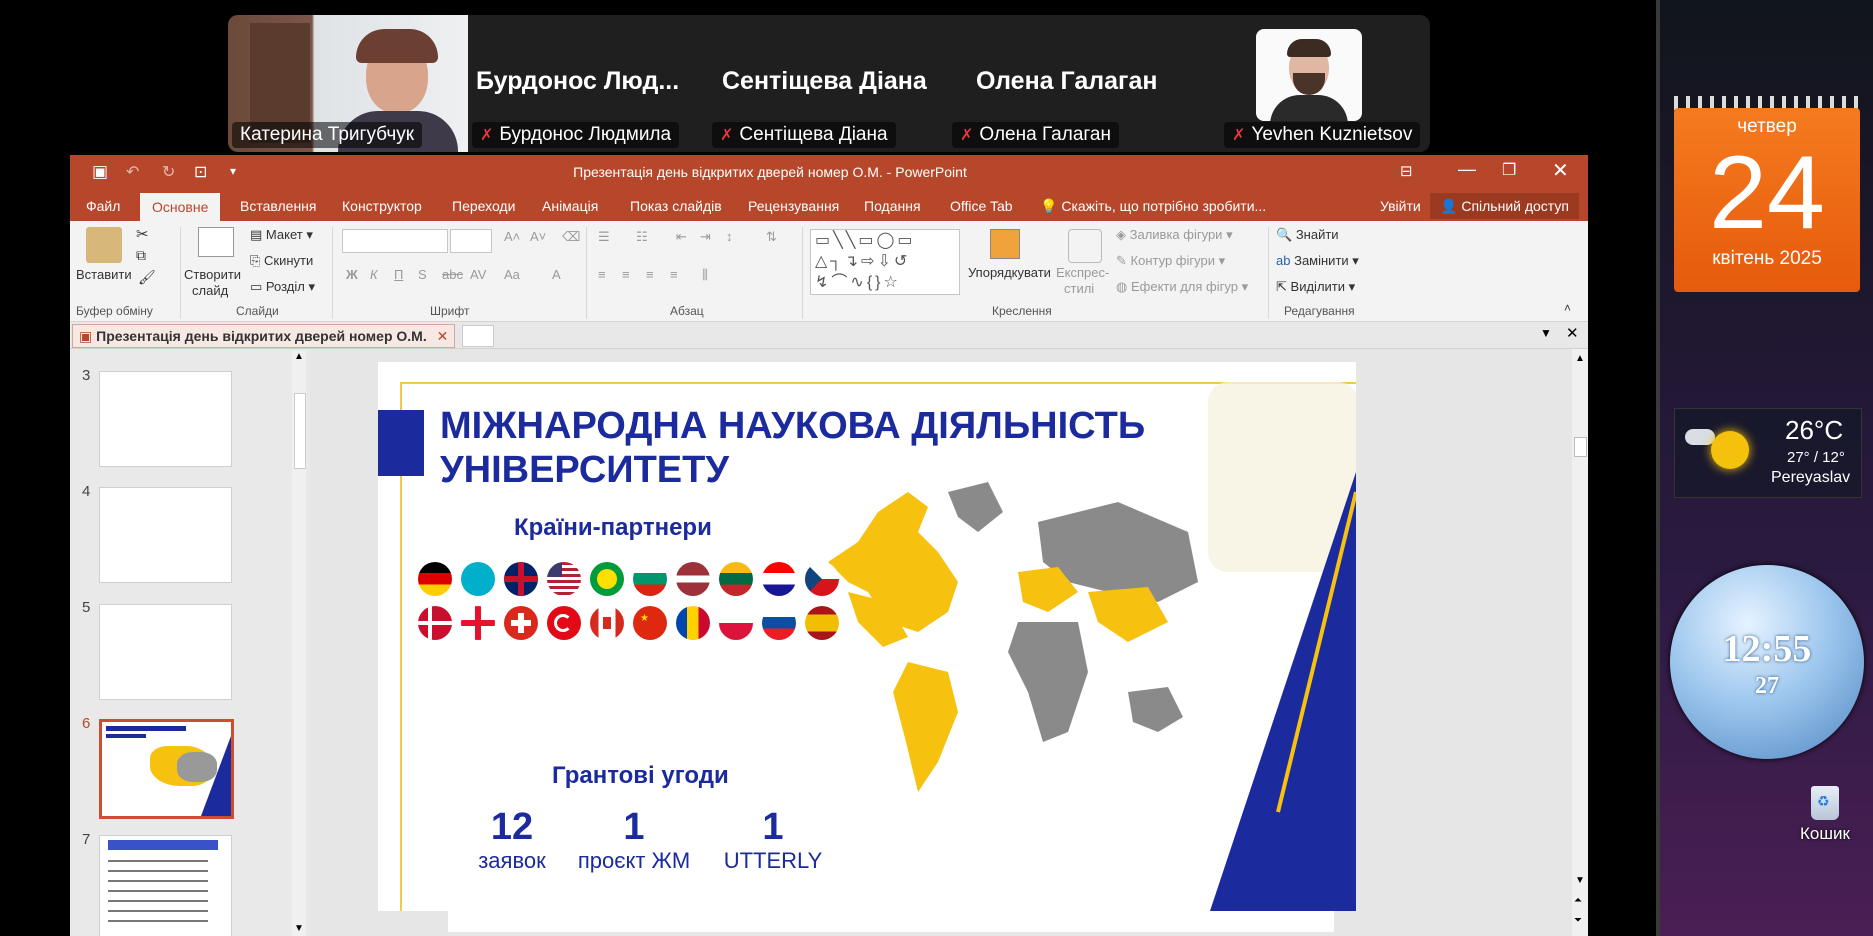  What do you see at coordinates (1578, 900) in the screenshot?
I see `previous-slide-icon: ⏶` at bounding box center [1578, 900].